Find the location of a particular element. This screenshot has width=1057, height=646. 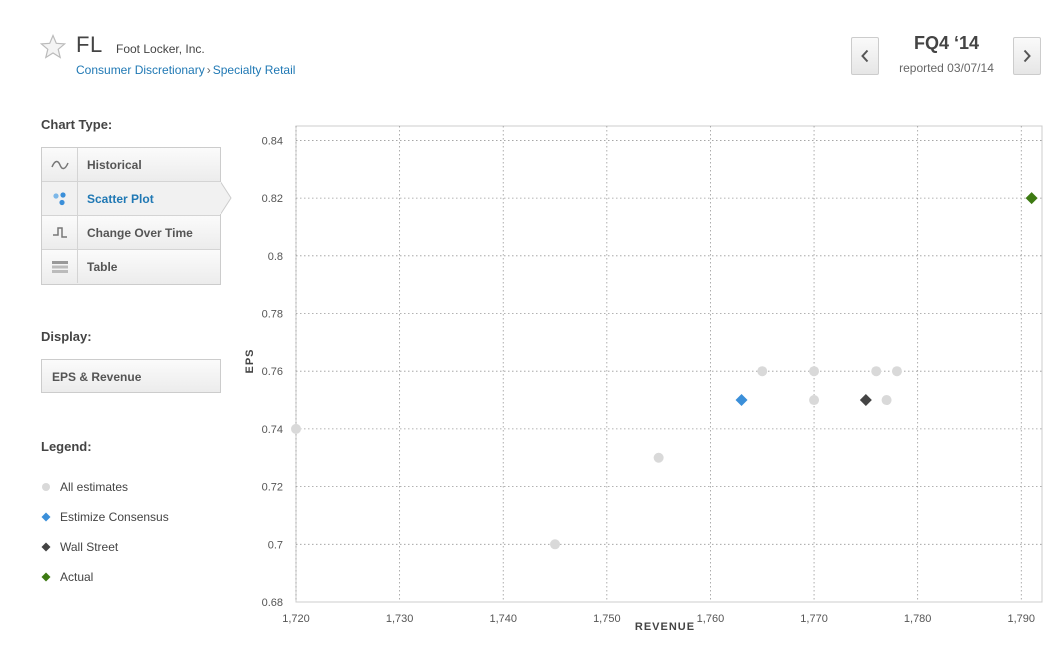

wave-icon is located at coordinates (60, 164).